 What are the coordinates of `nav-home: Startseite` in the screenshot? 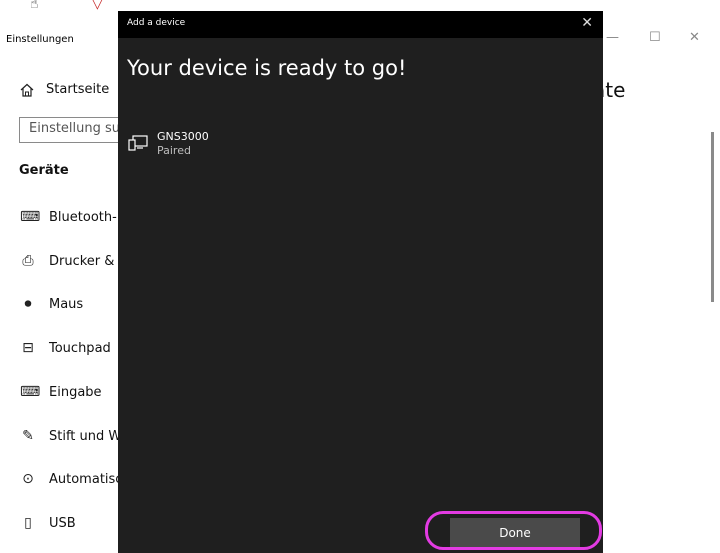 It's located at (64, 89).